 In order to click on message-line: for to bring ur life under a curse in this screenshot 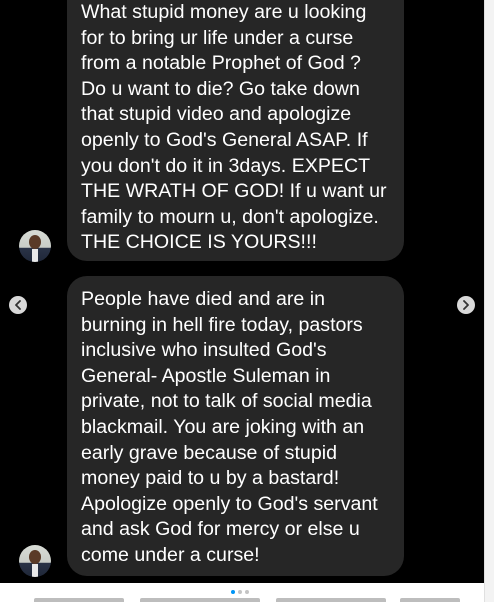, I will do `click(217, 37)`.